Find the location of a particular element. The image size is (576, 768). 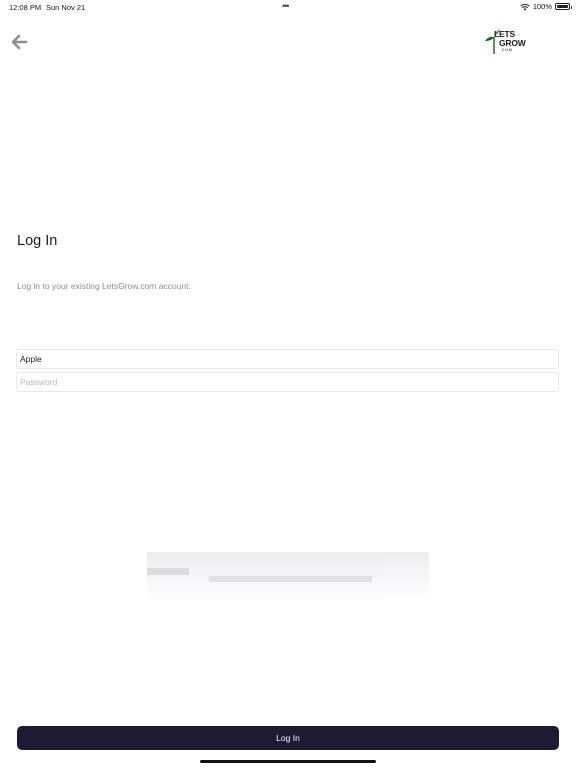

battery-icon is located at coordinates (563, 6).